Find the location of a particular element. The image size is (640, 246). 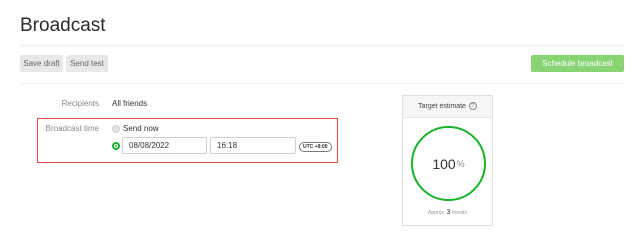

save-draft-button: Save draft is located at coordinates (41, 63).